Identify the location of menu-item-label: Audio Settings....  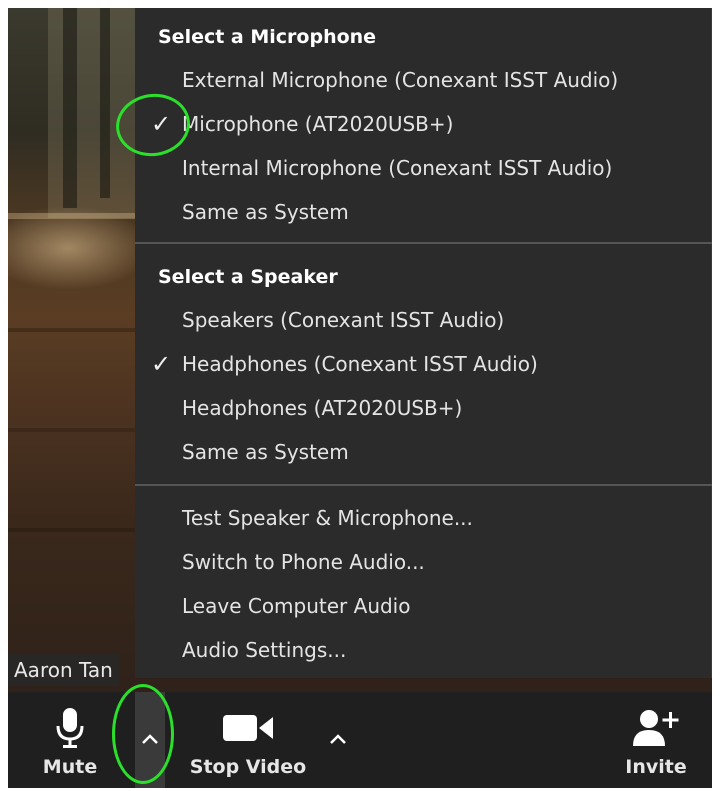
(264, 650).